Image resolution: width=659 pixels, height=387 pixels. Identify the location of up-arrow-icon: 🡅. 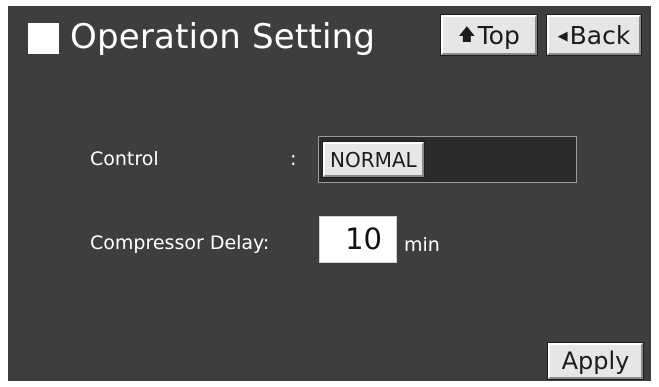
(467, 34).